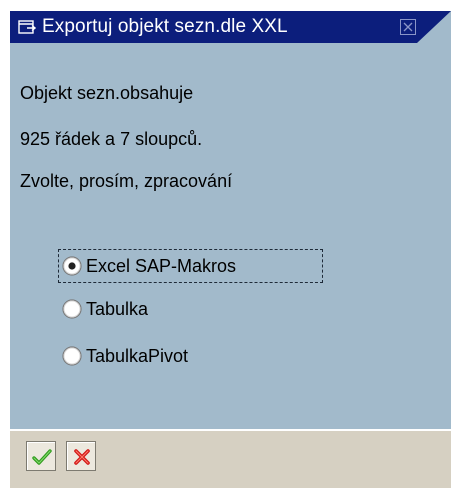  I want to click on message-line-1: Objekt sezn.obsahuje, so click(107, 93).